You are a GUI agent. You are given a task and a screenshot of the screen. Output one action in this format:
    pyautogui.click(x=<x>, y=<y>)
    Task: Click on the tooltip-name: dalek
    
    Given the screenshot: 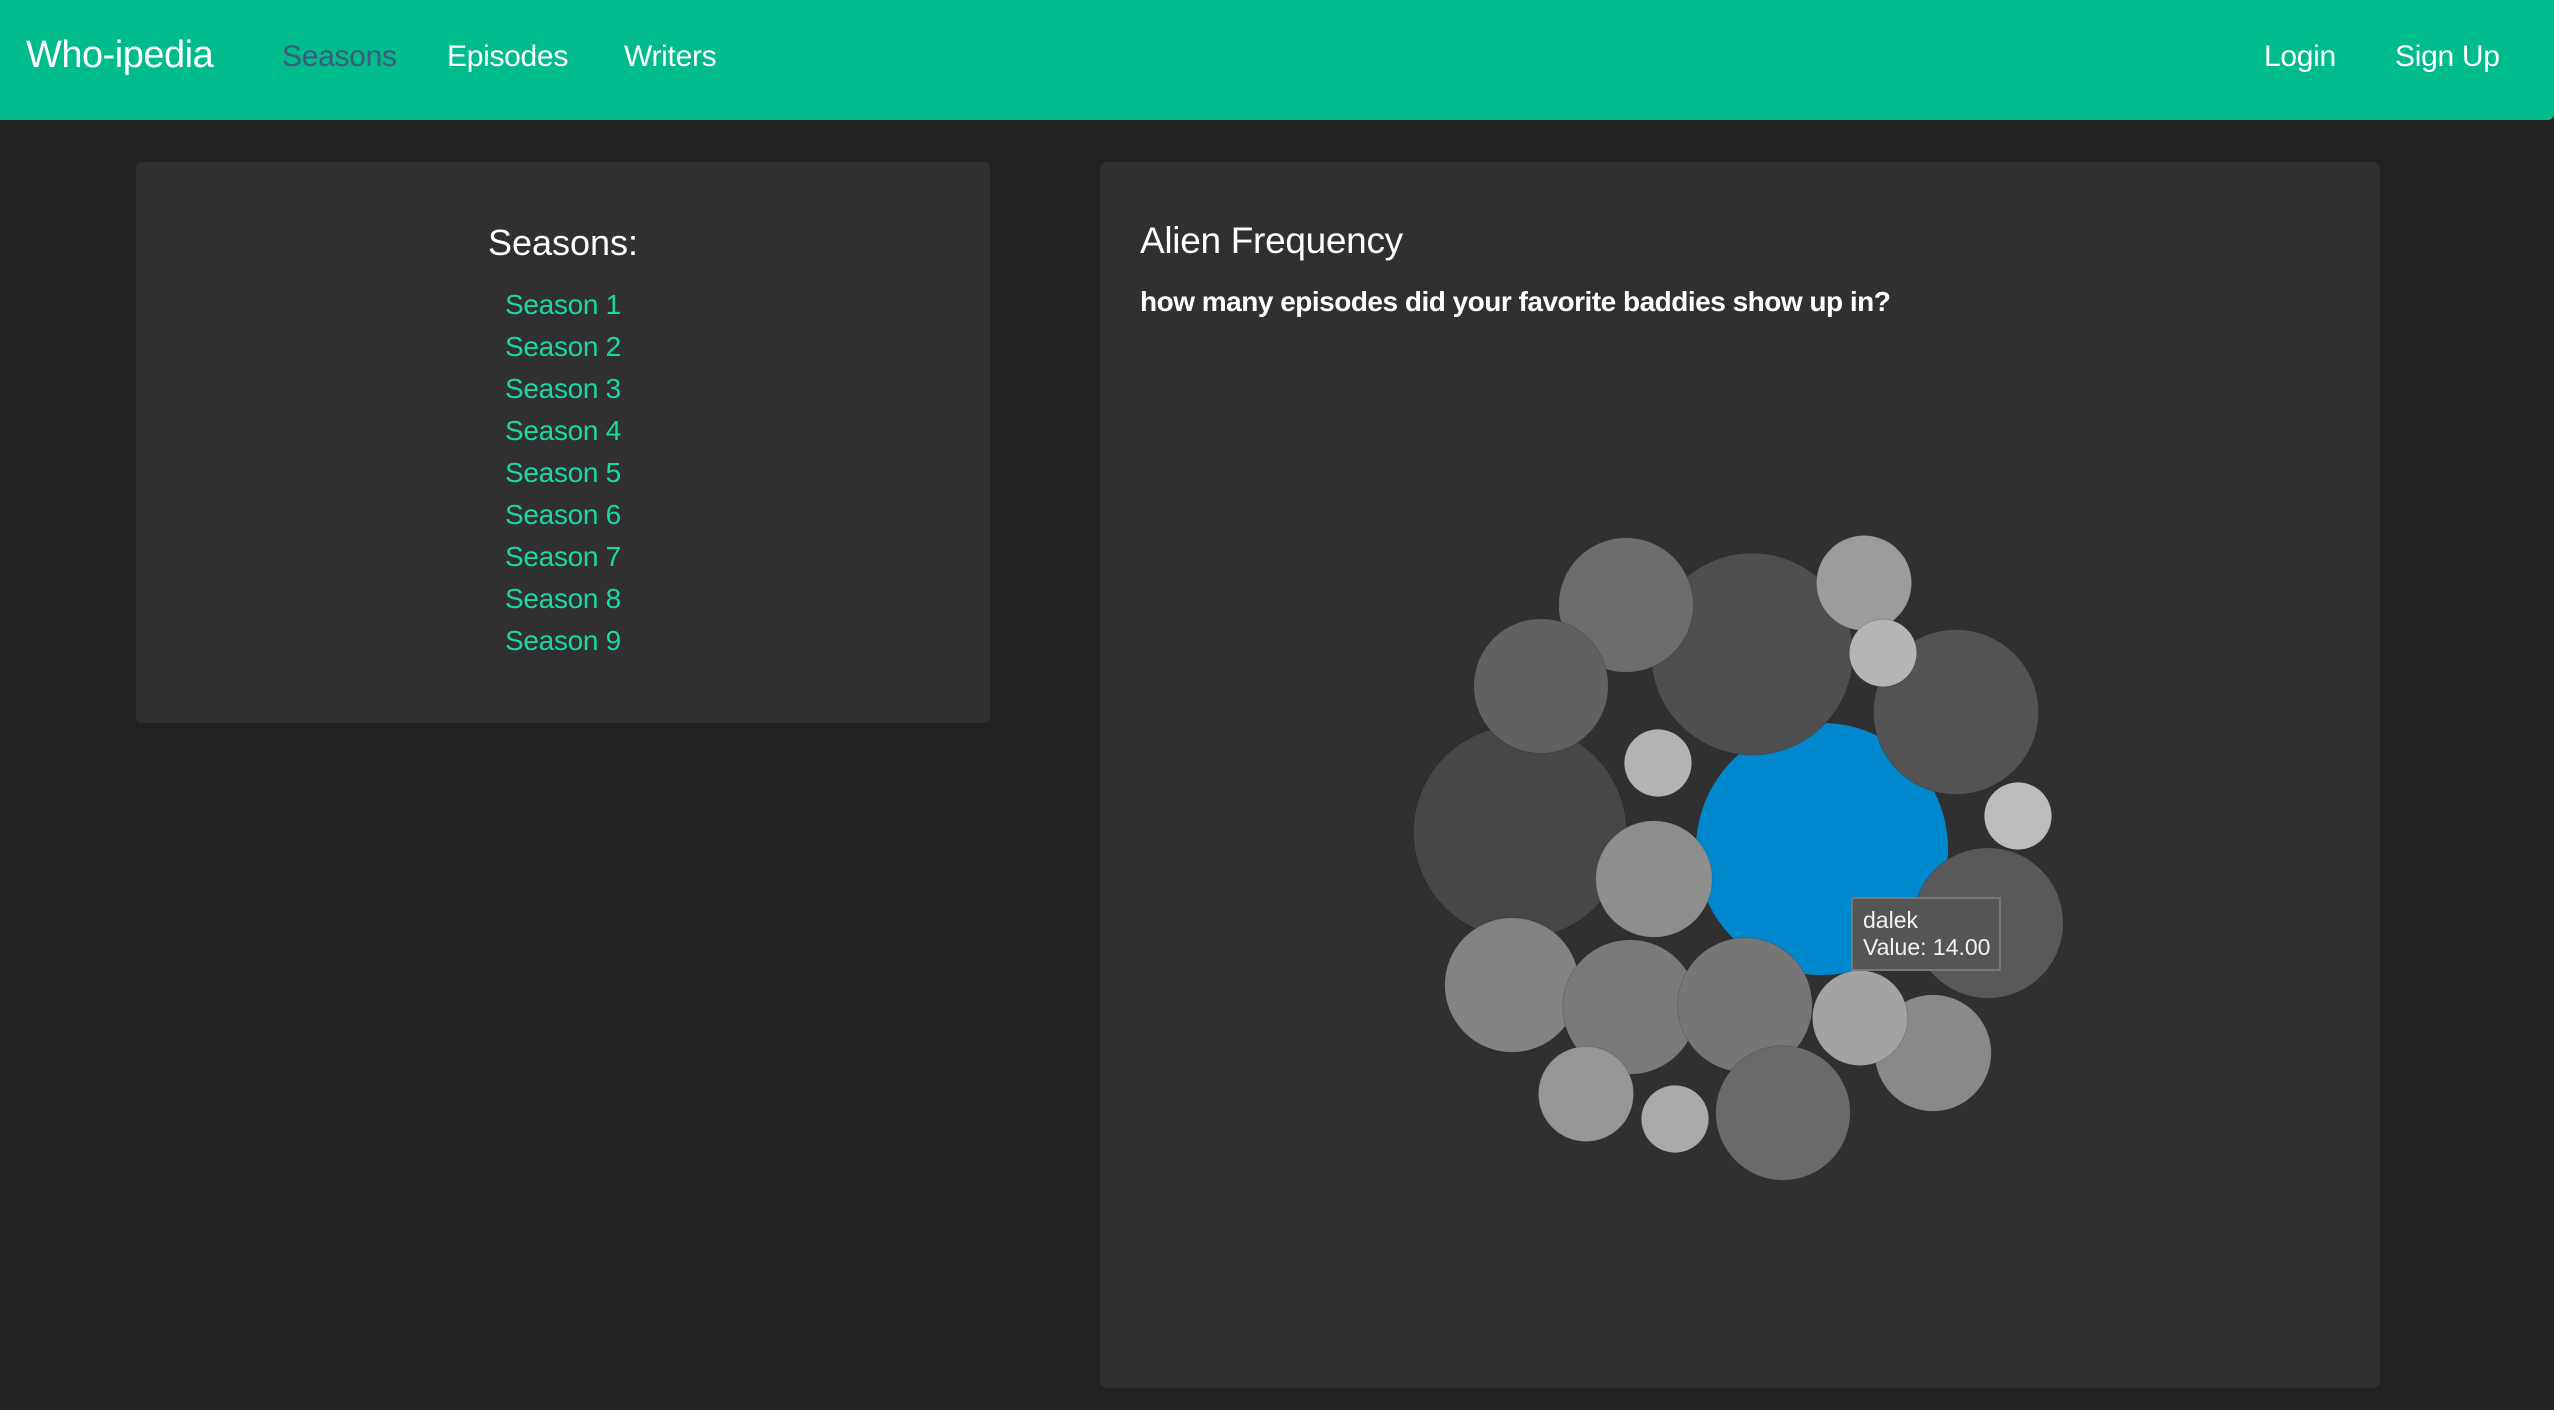 What is the action you would take?
    pyautogui.click(x=1890, y=920)
    